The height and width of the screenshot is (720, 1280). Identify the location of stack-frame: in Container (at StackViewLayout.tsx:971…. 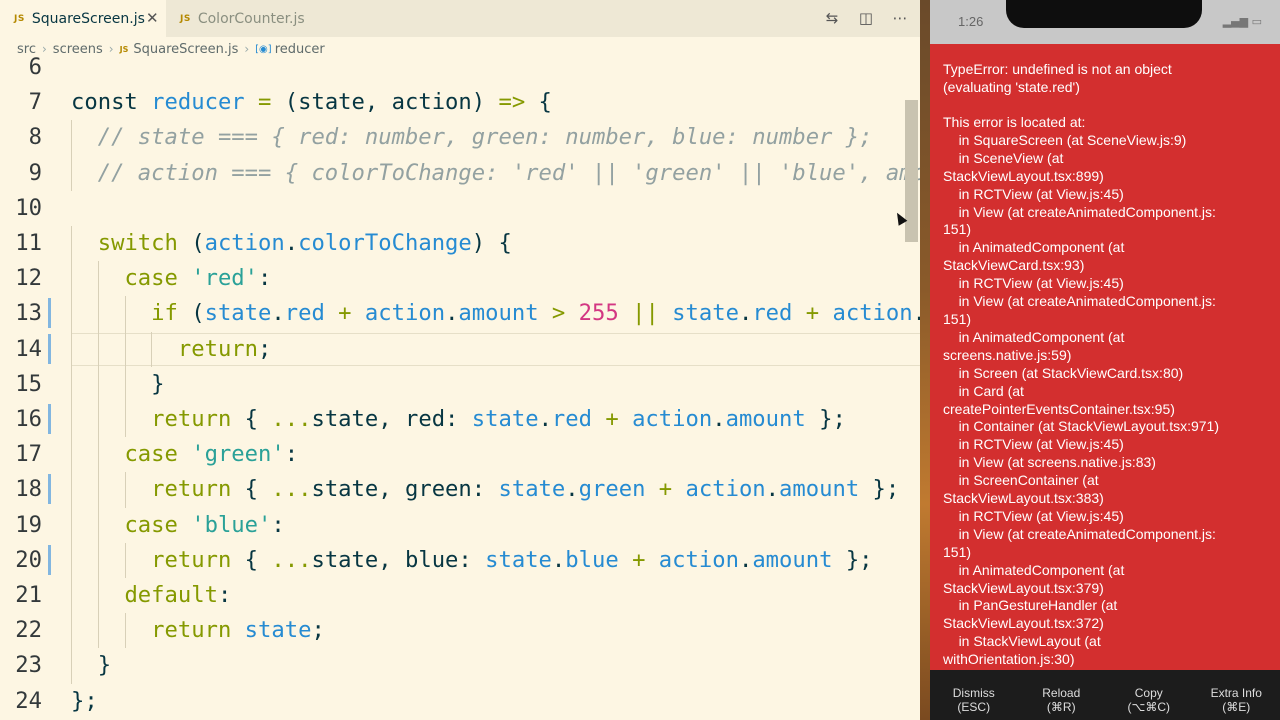
(1081, 426).